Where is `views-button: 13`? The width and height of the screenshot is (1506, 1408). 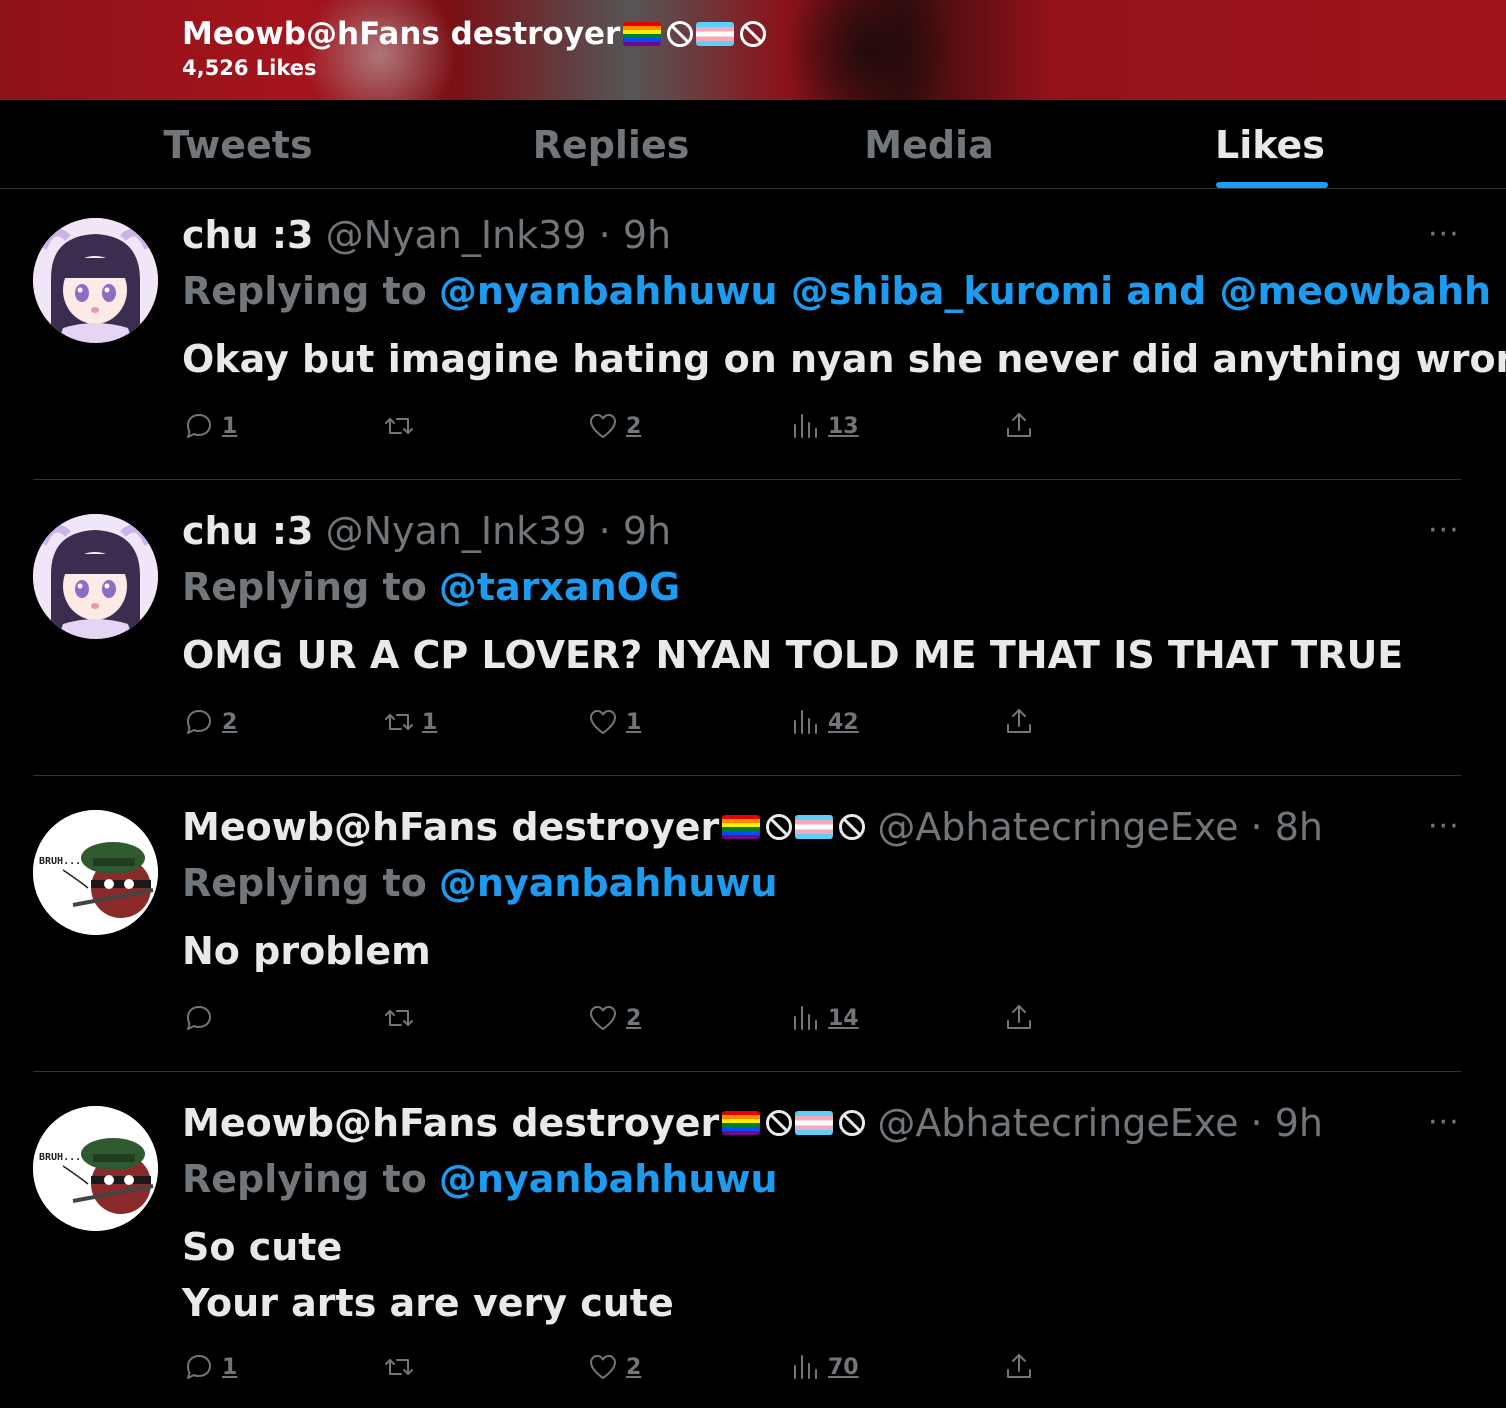 views-button: 13 is located at coordinates (823, 426).